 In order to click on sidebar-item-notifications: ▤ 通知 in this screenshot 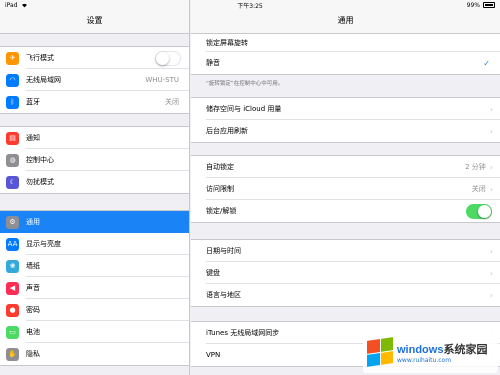, I will do `click(94, 138)`.